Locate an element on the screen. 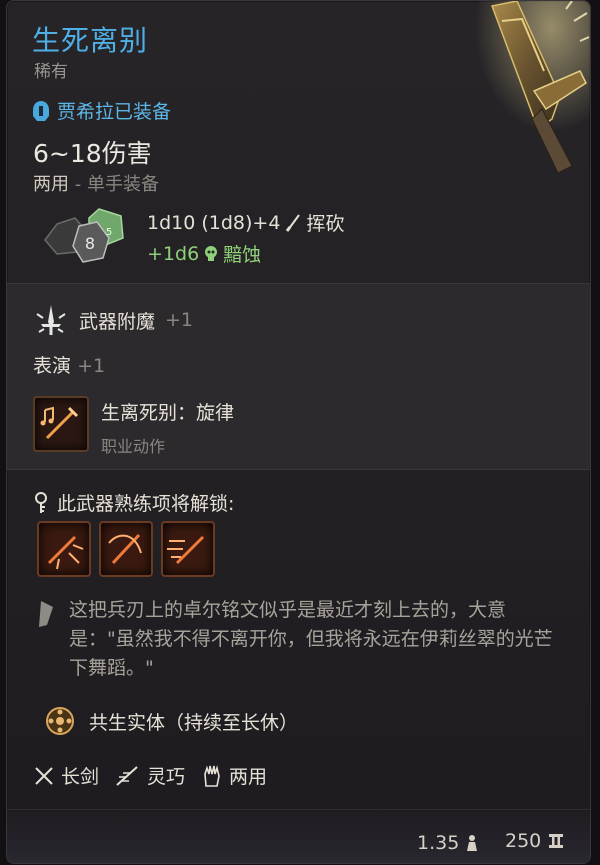  helmet-icon is located at coordinates (41, 110).